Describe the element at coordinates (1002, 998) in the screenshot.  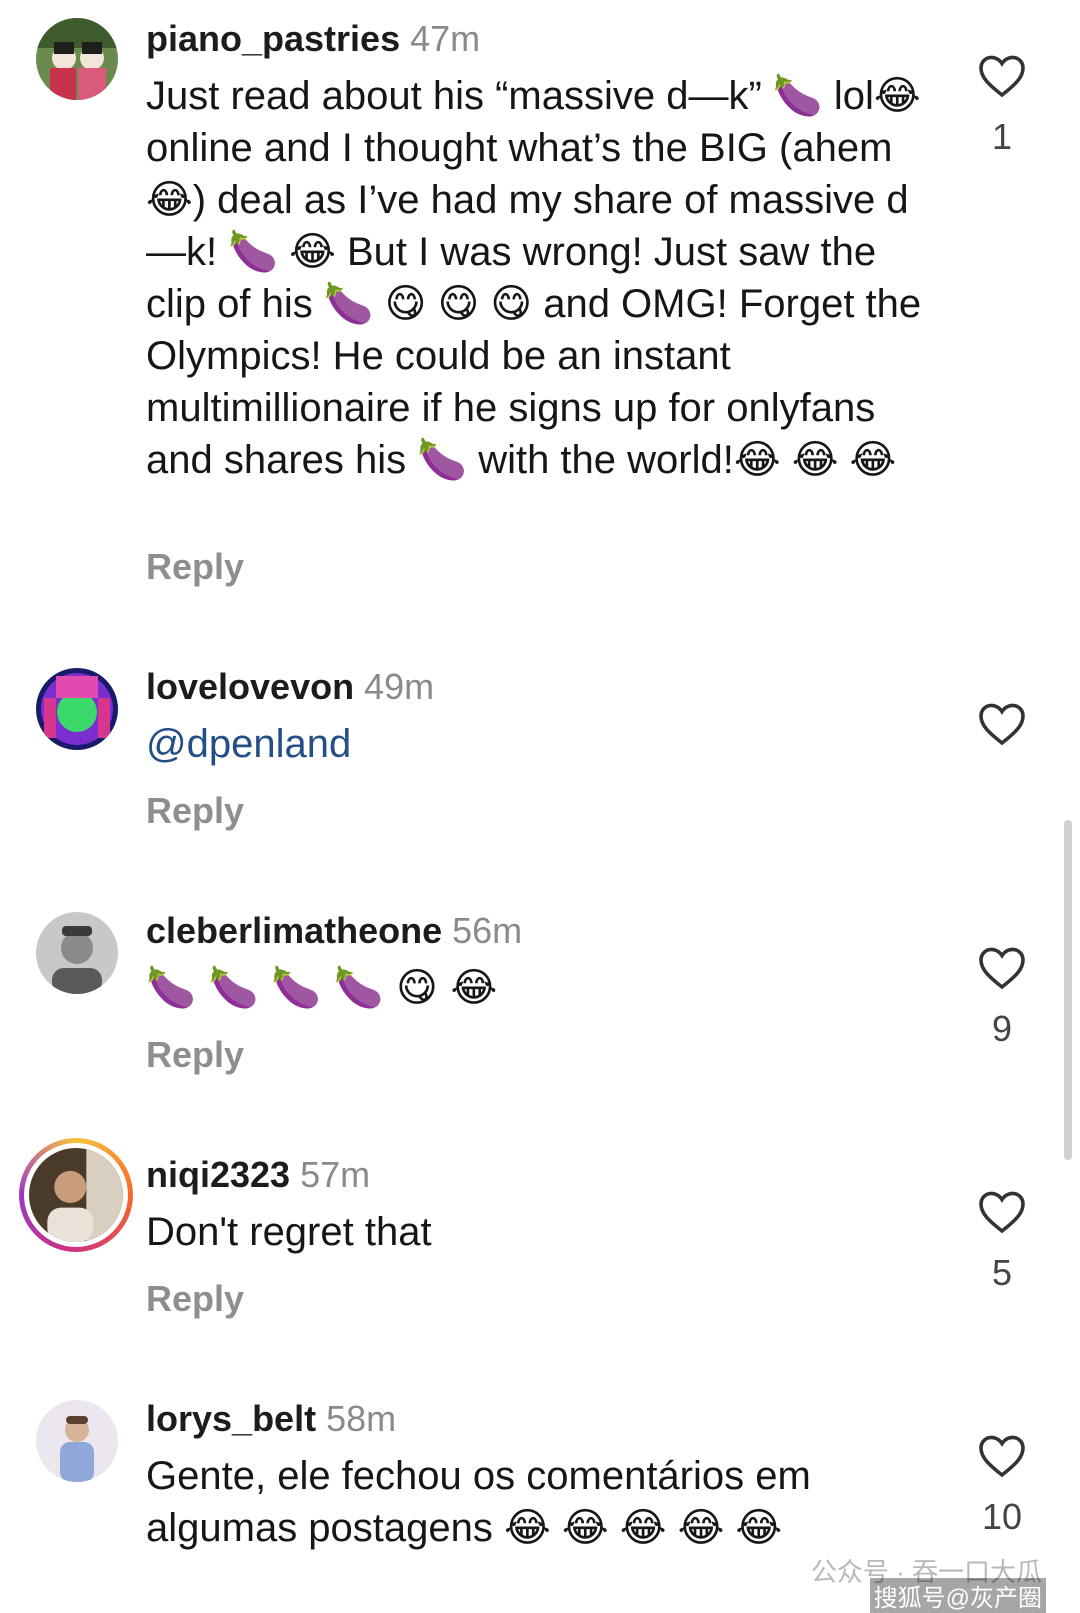
I see `like-control: 9` at that location.